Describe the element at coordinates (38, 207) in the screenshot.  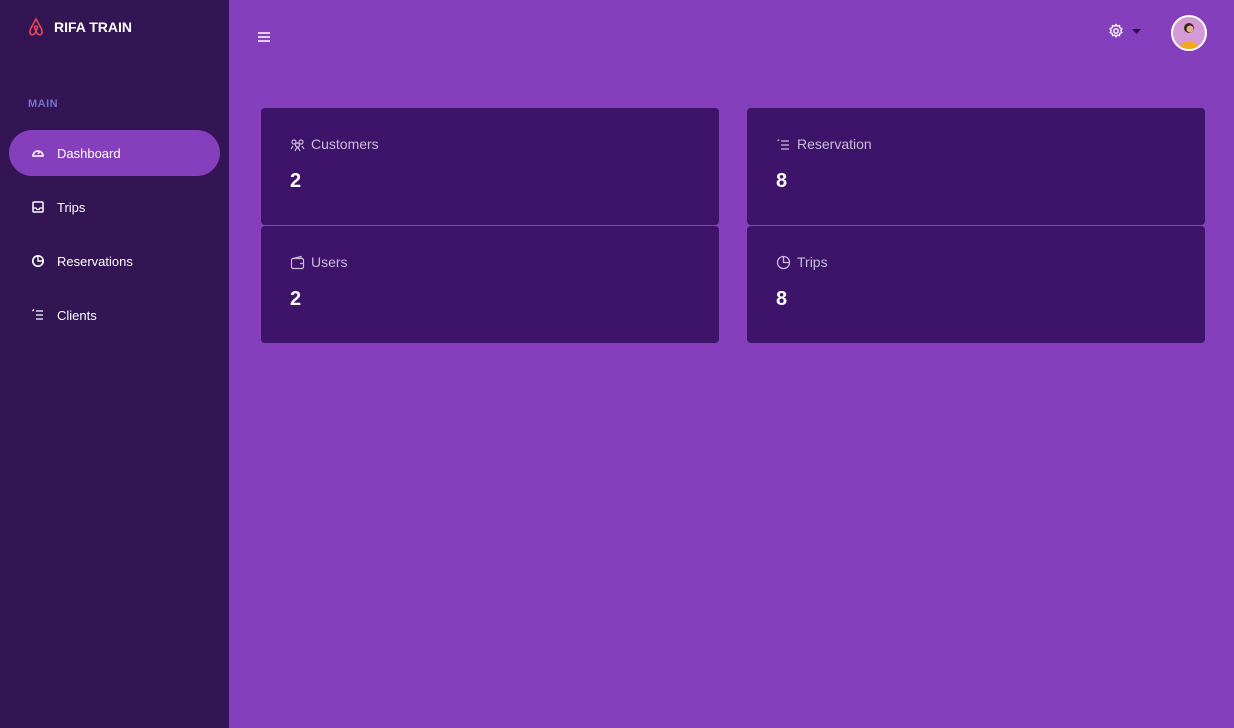
I see `inbox-icon` at that location.